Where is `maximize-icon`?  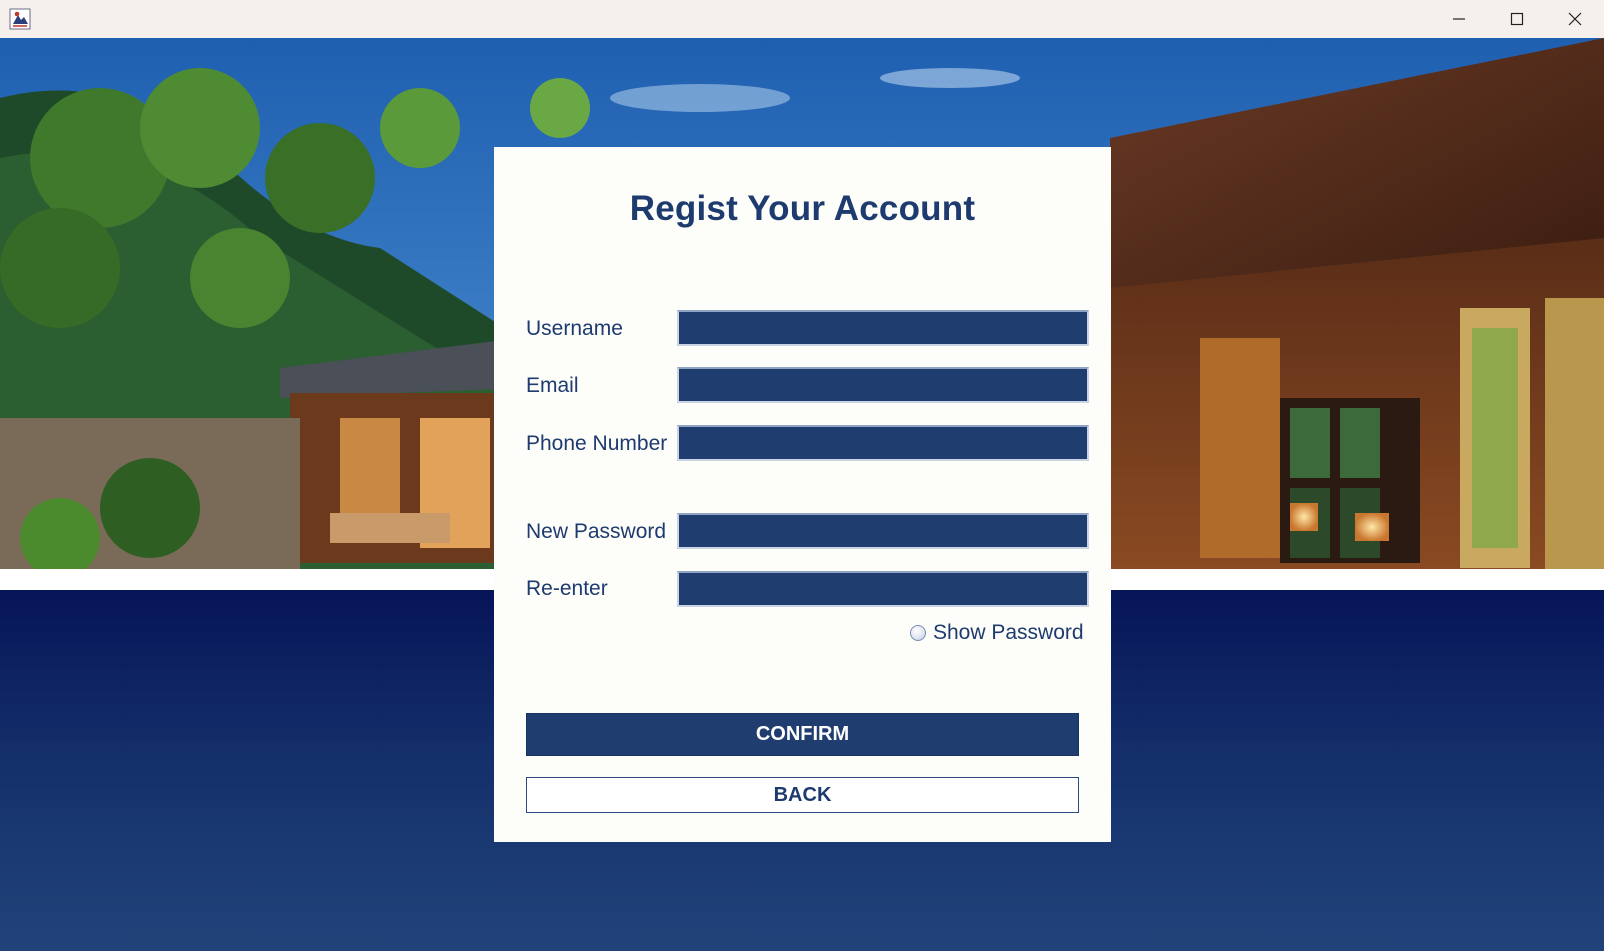 maximize-icon is located at coordinates (1517, 19).